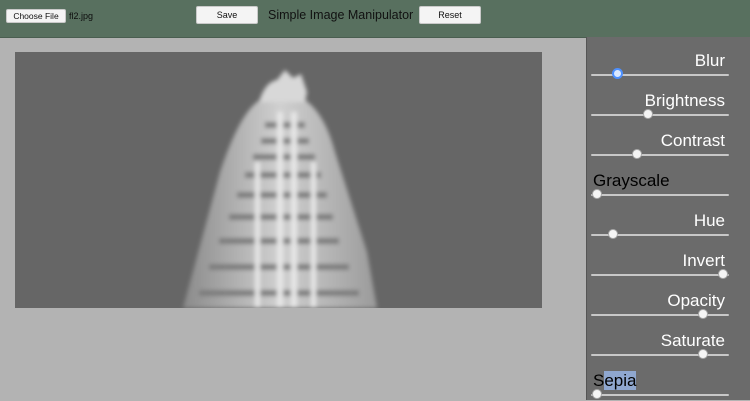 The width and height of the screenshot is (750, 401). I want to click on save-button: Save, so click(227, 15).